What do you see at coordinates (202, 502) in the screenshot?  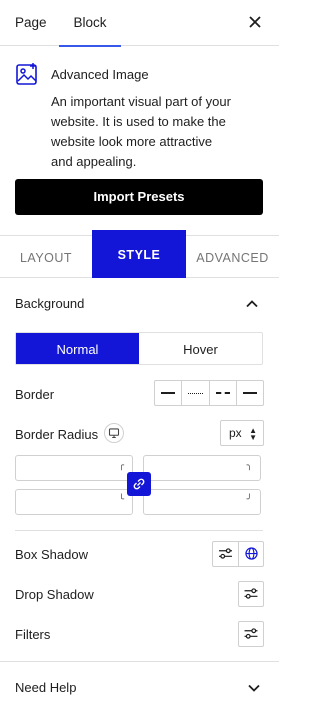 I see `radius-bottom-right-input: ╯` at bounding box center [202, 502].